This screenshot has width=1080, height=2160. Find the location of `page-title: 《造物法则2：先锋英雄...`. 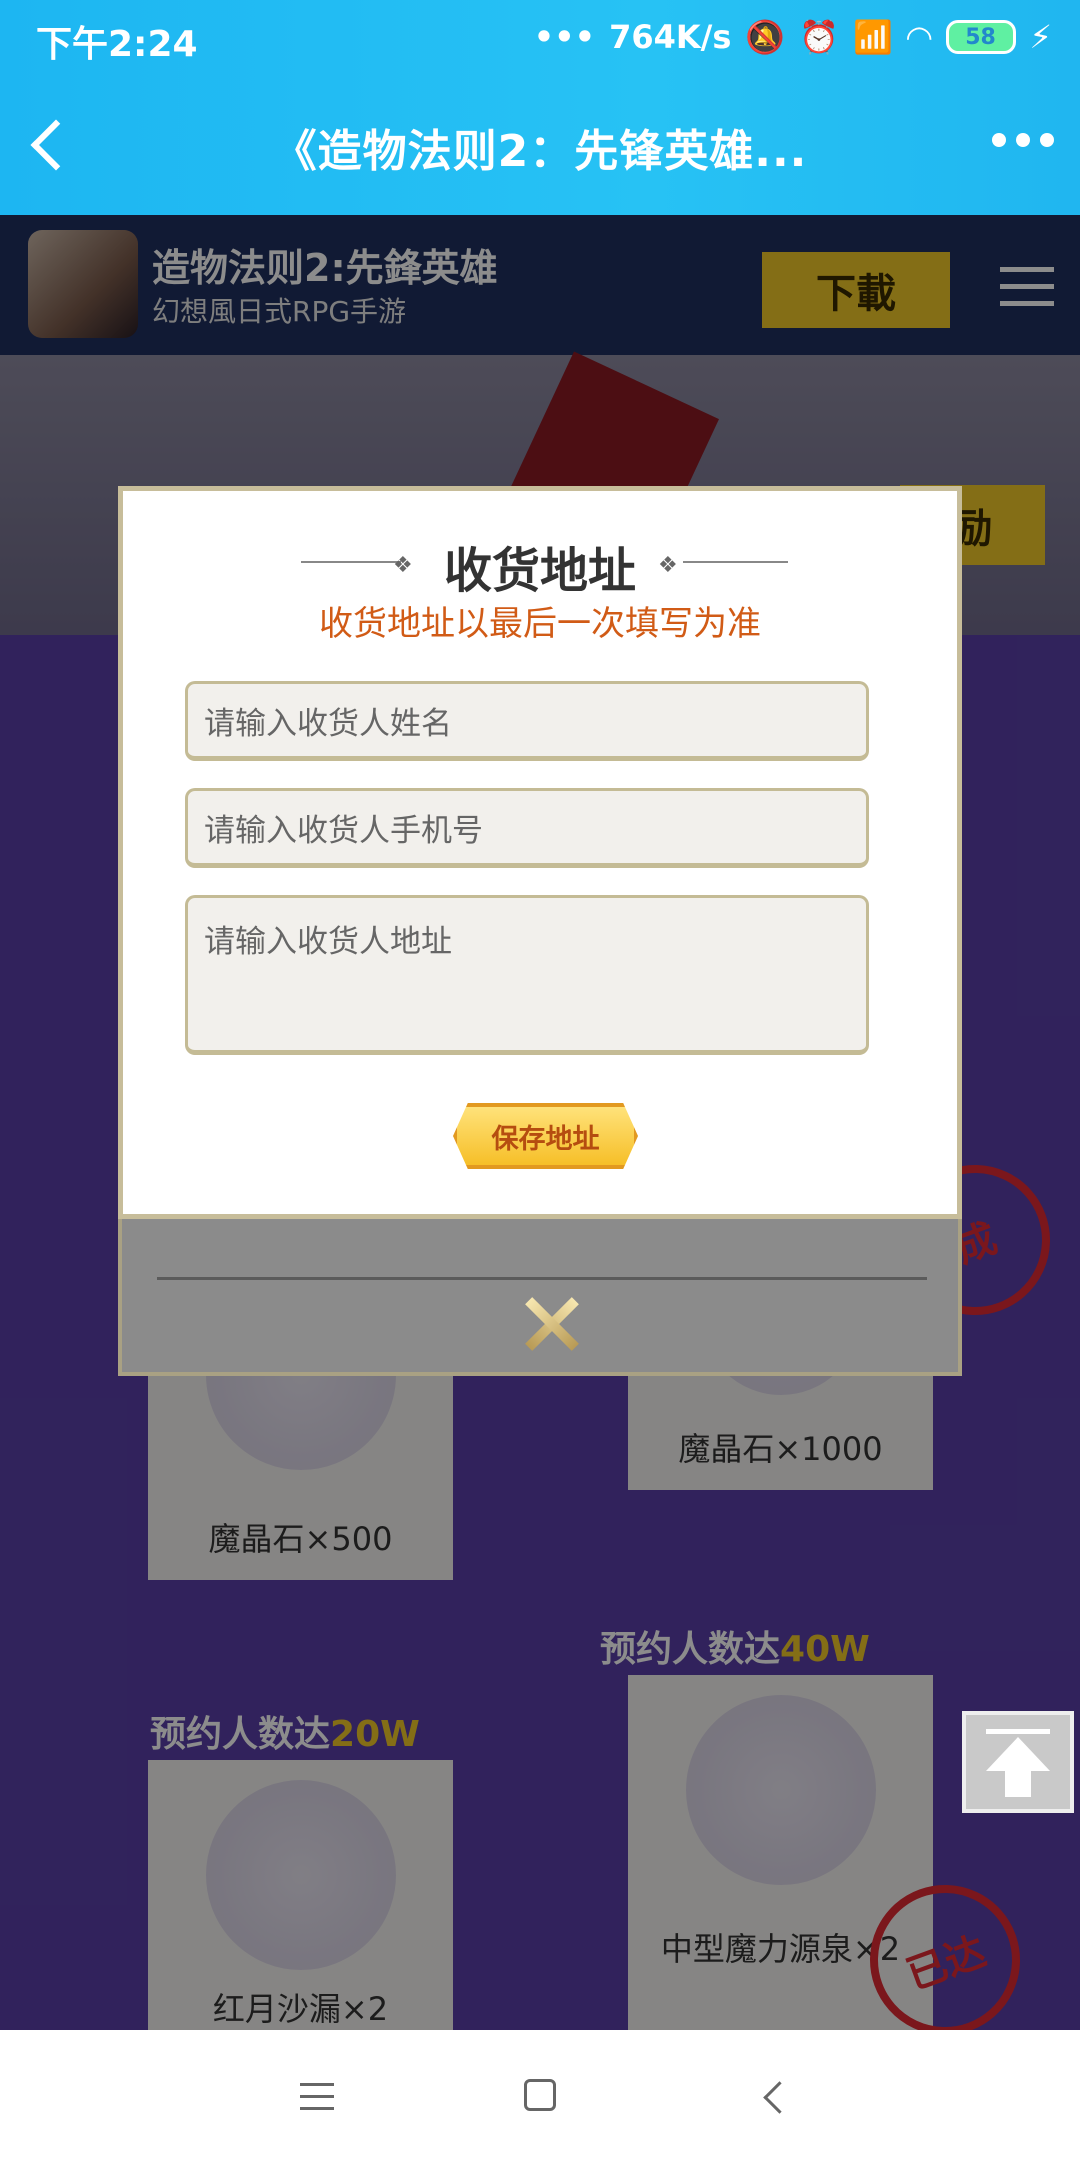

page-title: 《造物法则2：先锋英雄... is located at coordinates (540, 151).